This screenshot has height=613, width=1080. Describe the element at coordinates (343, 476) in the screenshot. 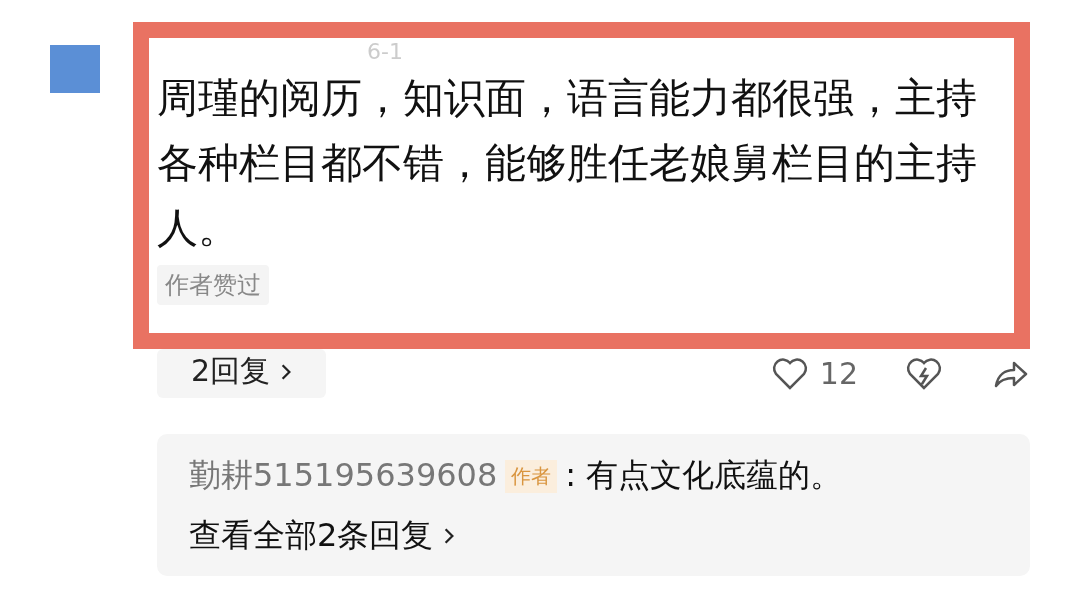

I see `reply-username: 勤耕515195639608` at that location.